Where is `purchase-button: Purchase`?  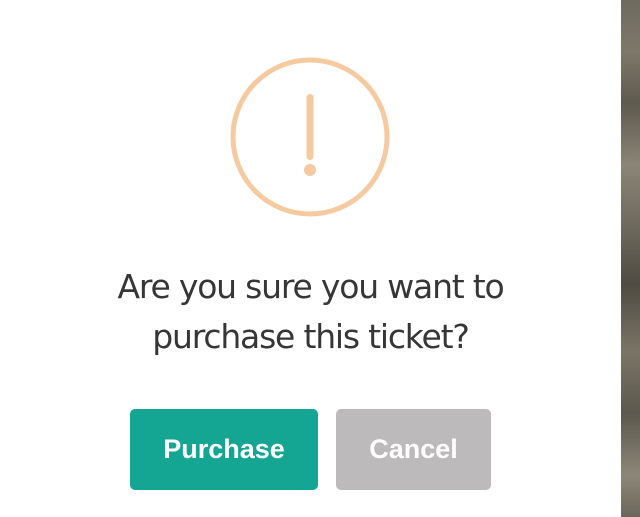 purchase-button: Purchase is located at coordinates (224, 449).